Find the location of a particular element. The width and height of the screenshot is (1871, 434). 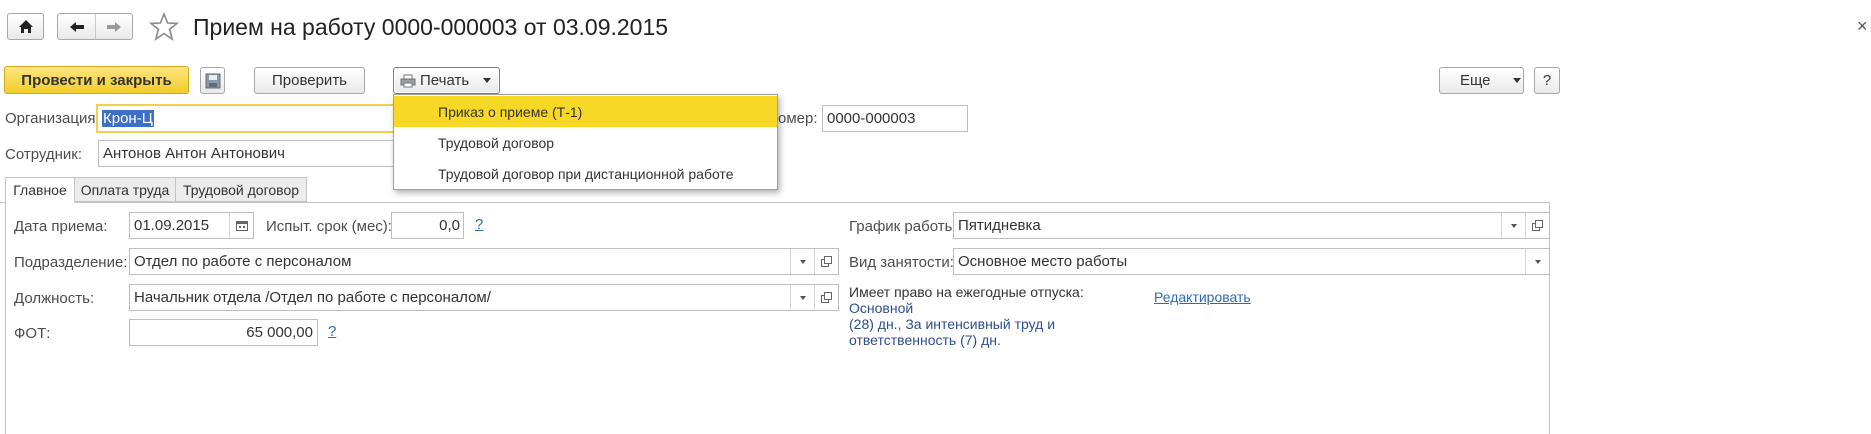

department-dropdown-button is located at coordinates (802, 261).